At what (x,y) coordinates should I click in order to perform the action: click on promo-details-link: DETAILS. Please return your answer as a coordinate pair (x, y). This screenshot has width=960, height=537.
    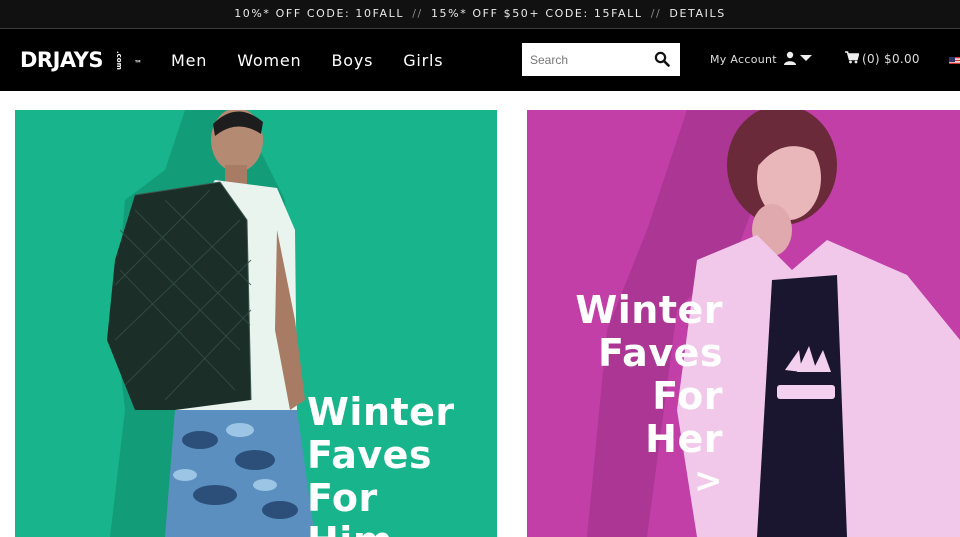
    Looking at the image, I should click on (697, 13).